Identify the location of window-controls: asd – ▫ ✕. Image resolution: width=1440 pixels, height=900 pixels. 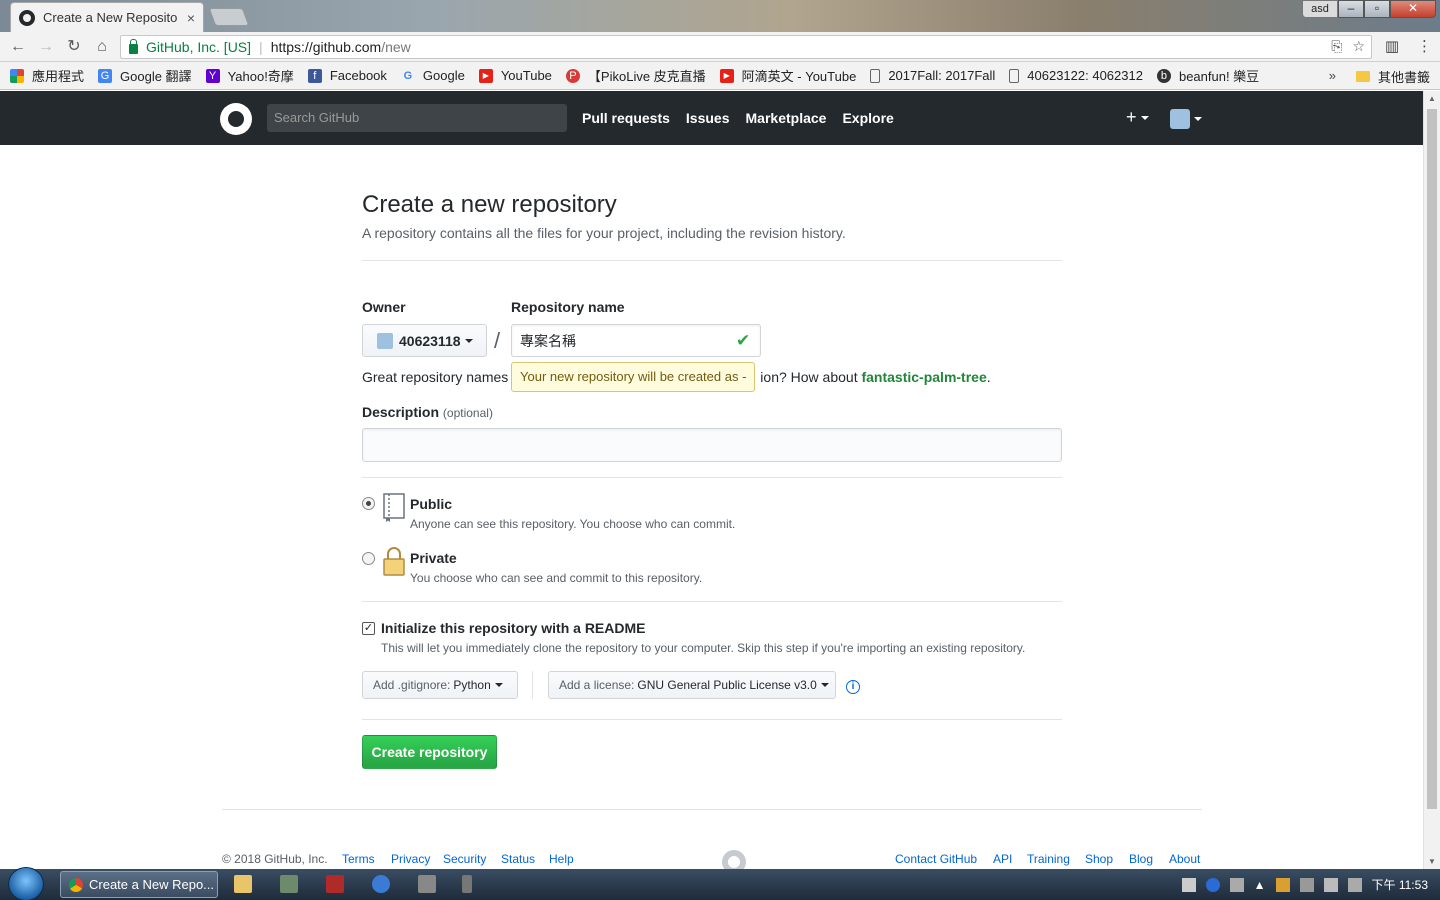
(1369, 9).